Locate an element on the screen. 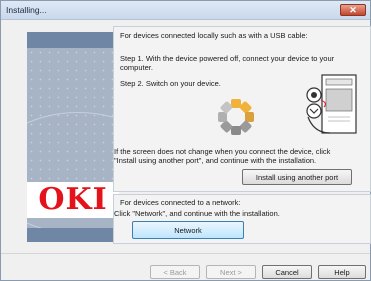  side-panel-header-band is located at coordinates (73, 40).